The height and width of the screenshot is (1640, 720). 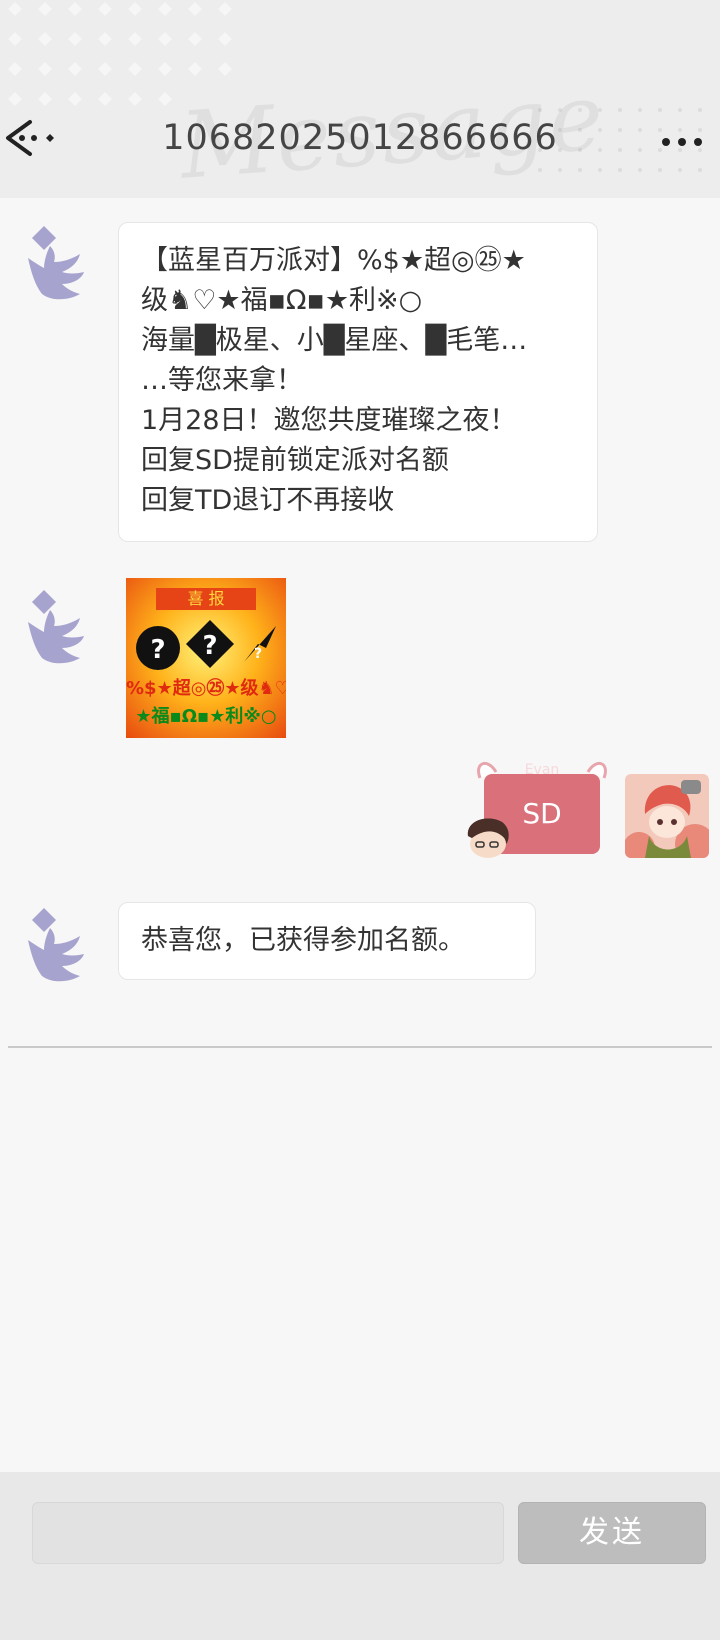 I want to click on input-bar: 发送, so click(x=360, y=1556).